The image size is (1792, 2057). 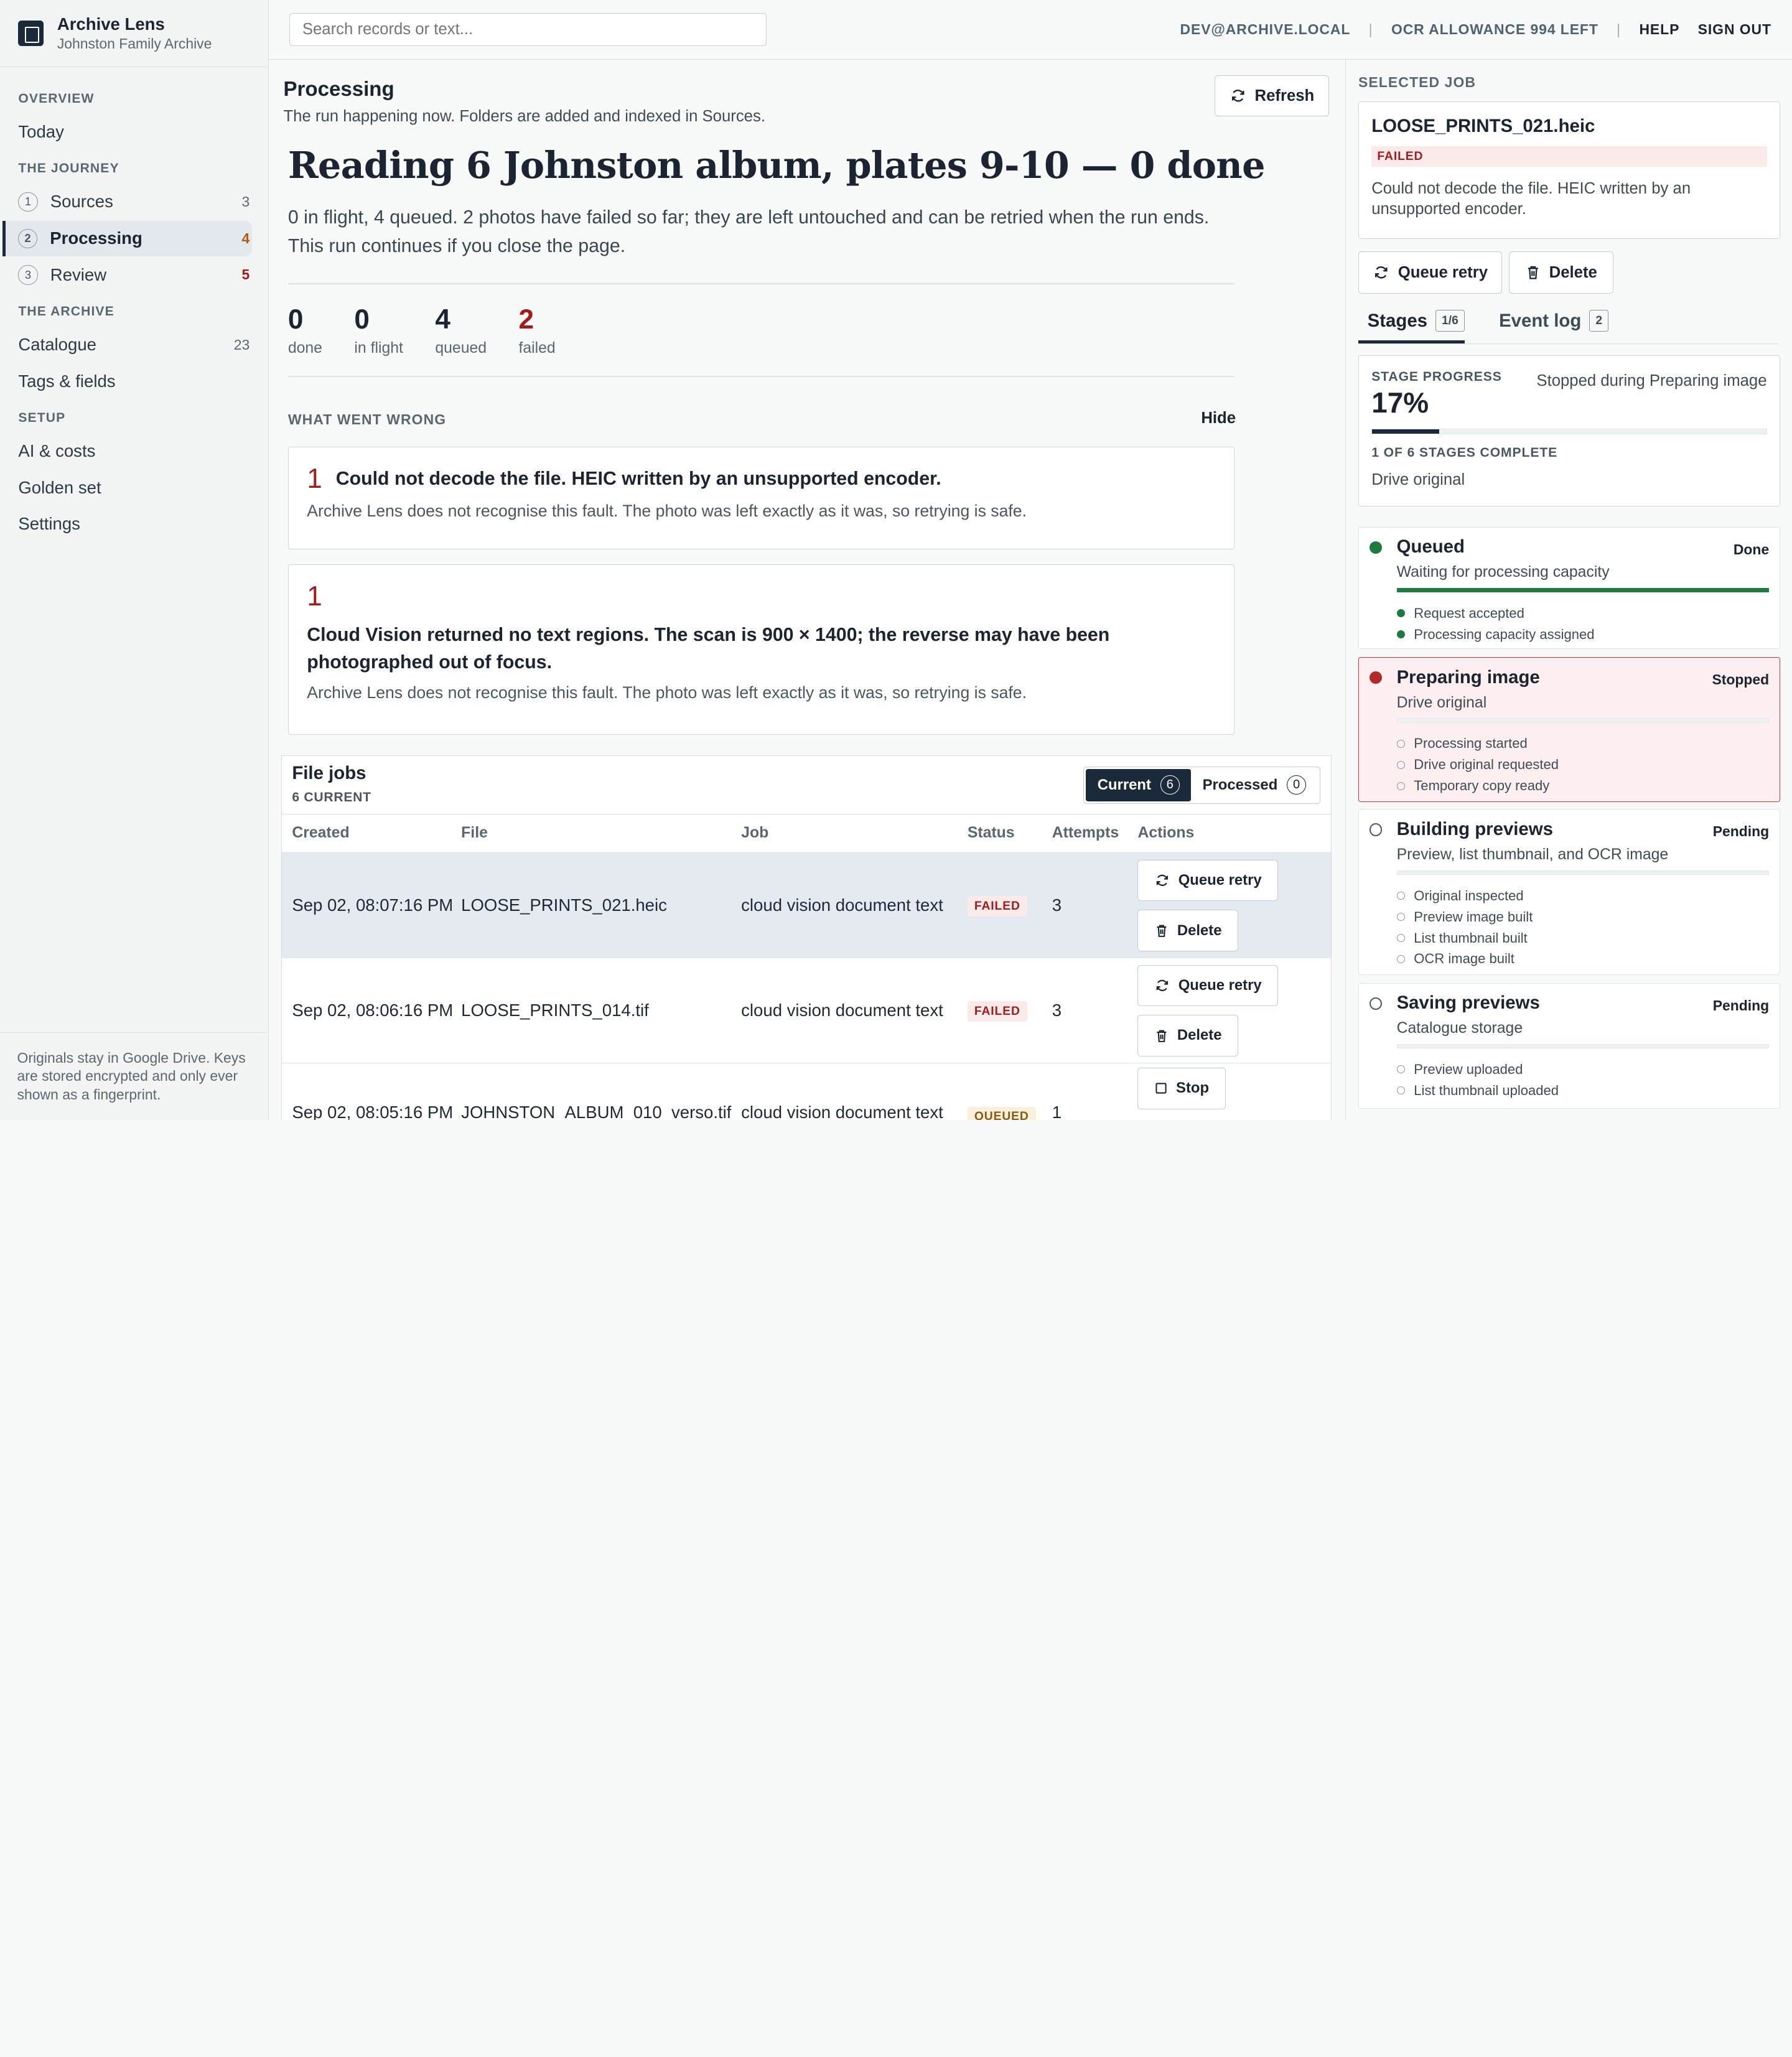 What do you see at coordinates (127, 487) in the screenshot?
I see `sidebar-item-golden-set: Golden set` at bounding box center [127, 487].